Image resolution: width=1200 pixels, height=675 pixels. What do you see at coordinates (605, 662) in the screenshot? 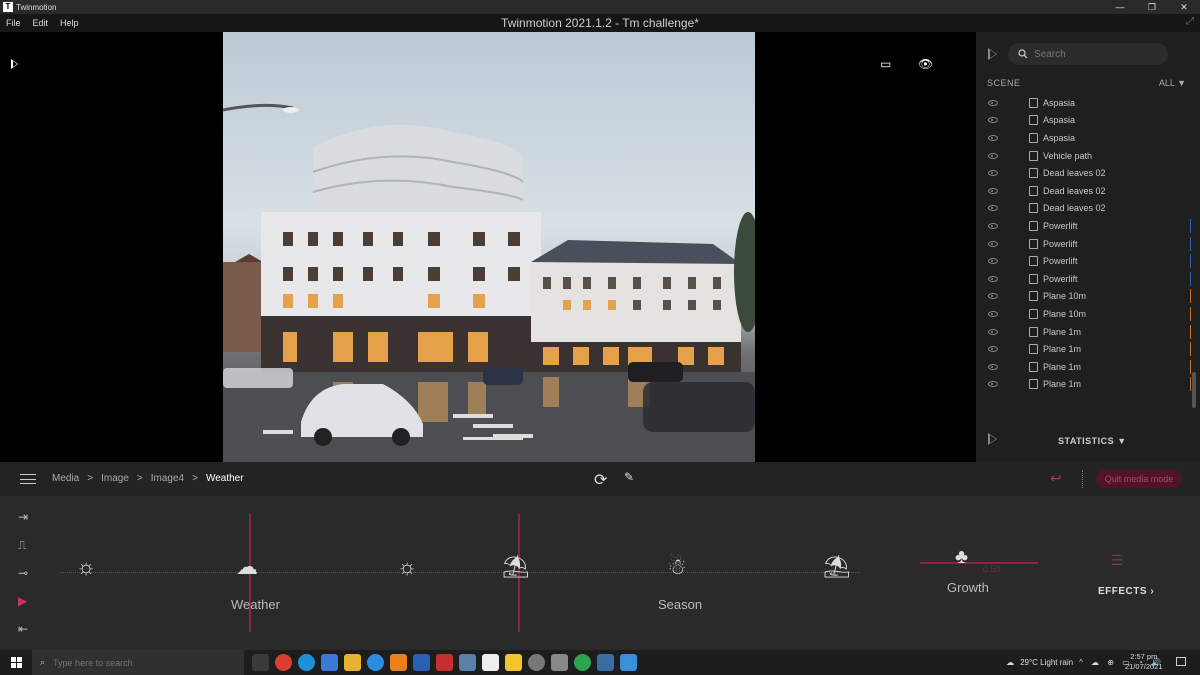
I see `photos-icon` at bounding box center [605, 662].